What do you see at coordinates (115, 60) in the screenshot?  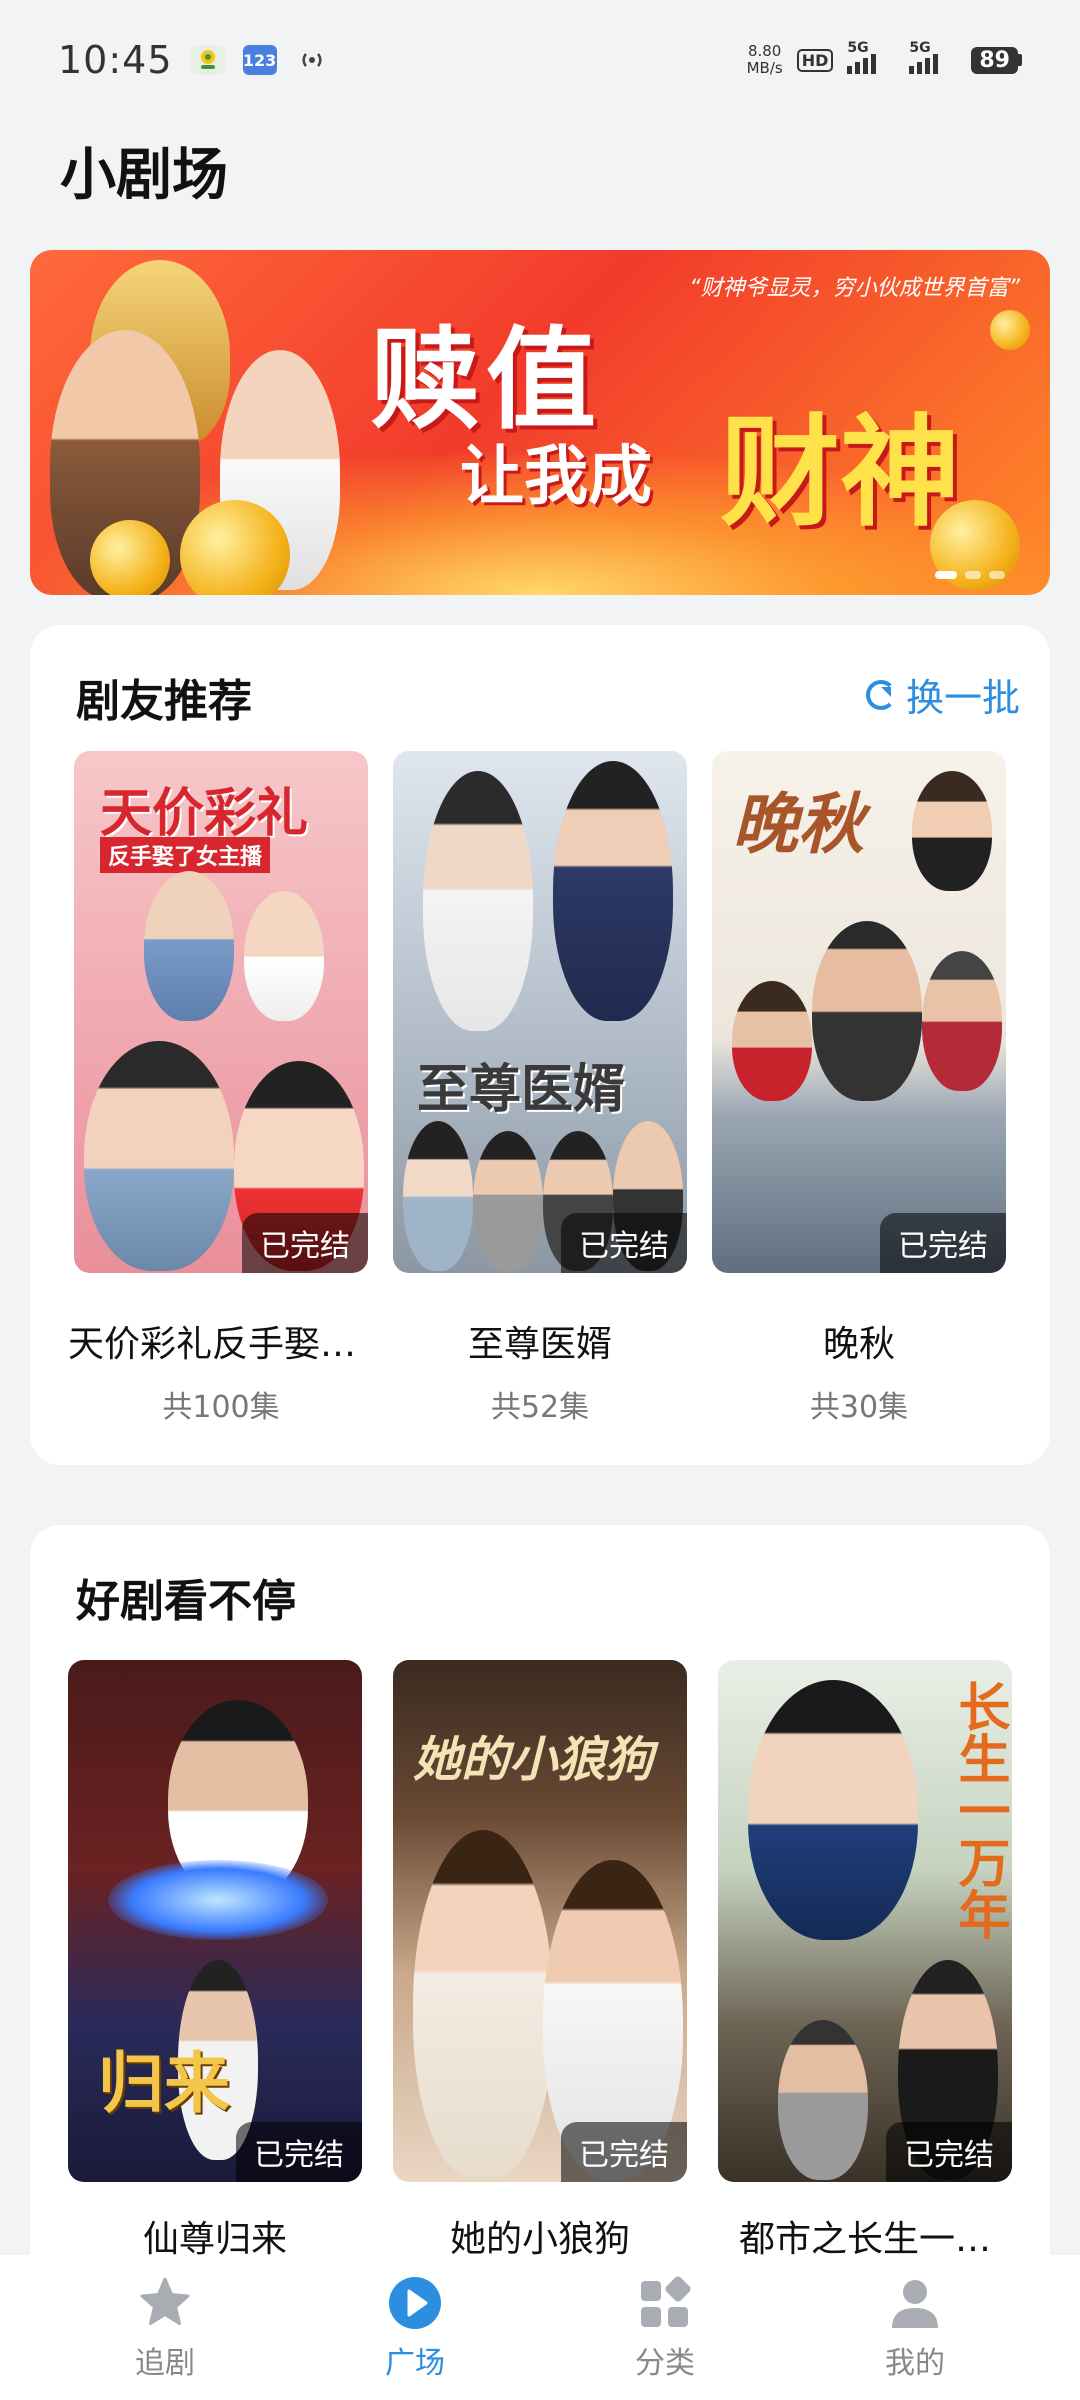 I see `status-time: 10:45` at bounding box center [115, 60].